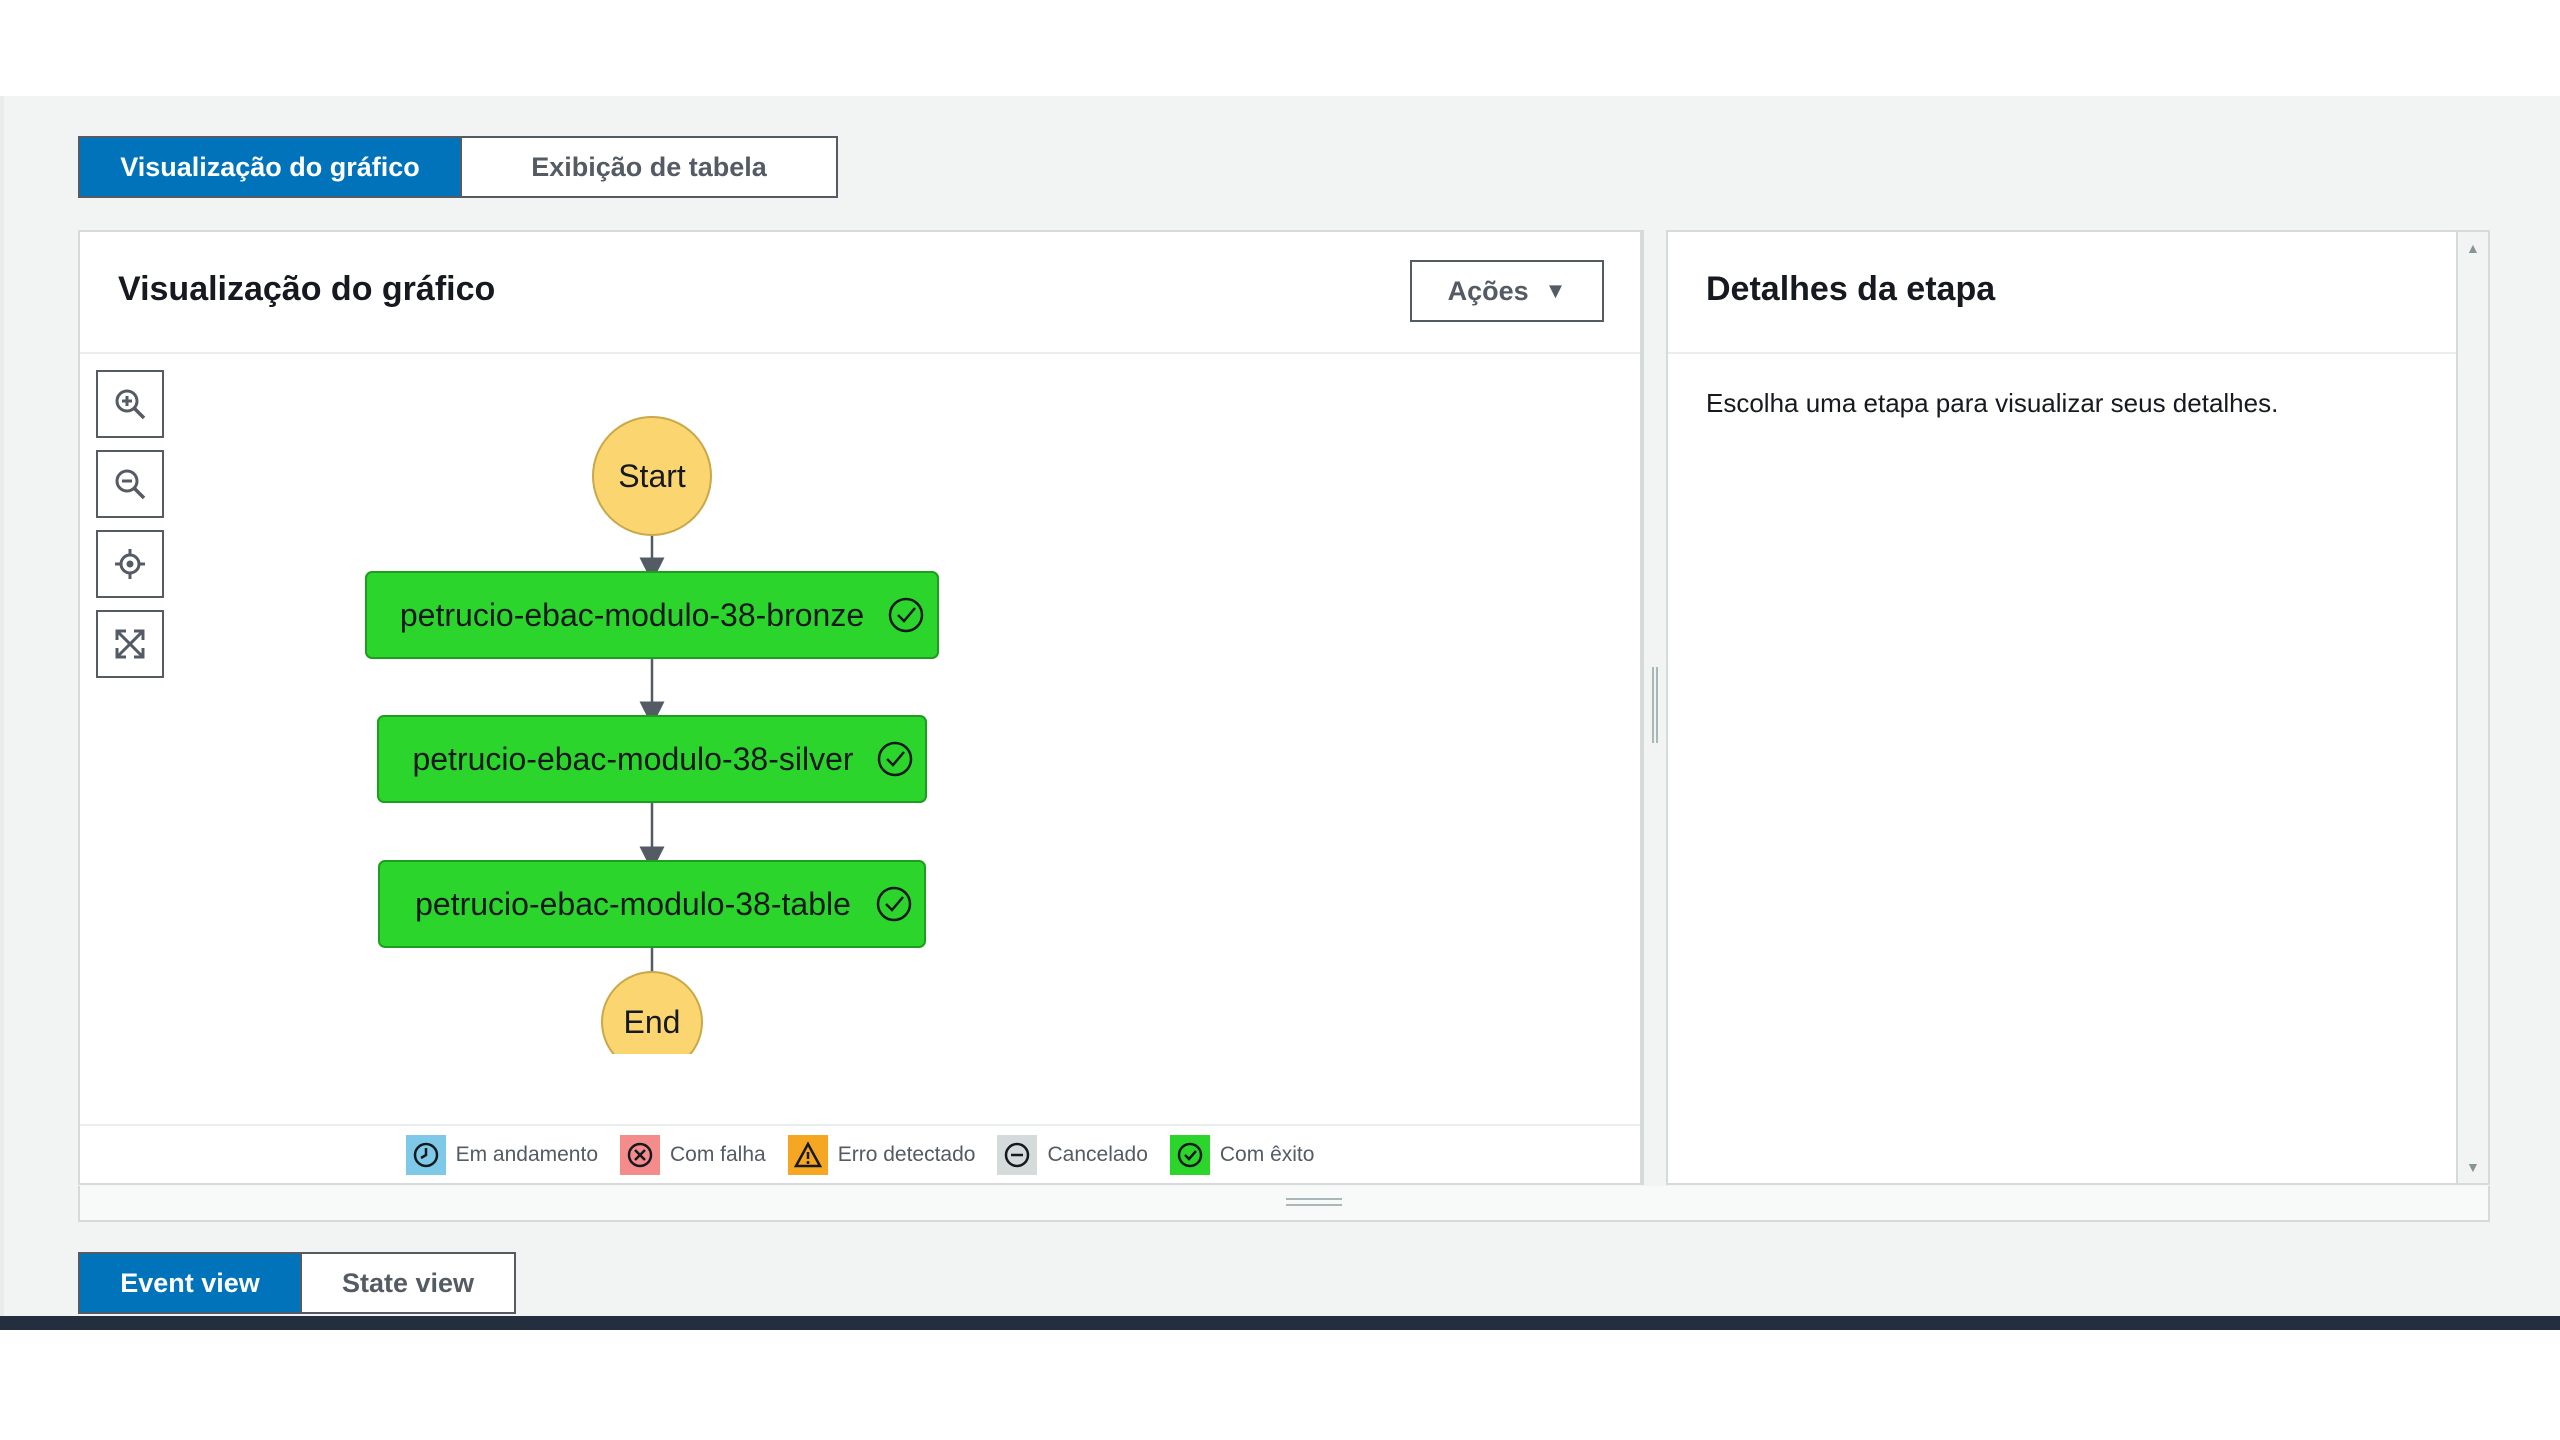 The width and height of the screenshot is (2560, 1440). What do you see at coordinates (906, 1154) in the screenshot?
I see `legend-label: Erro detectado` at bounding box center [906, 1154].